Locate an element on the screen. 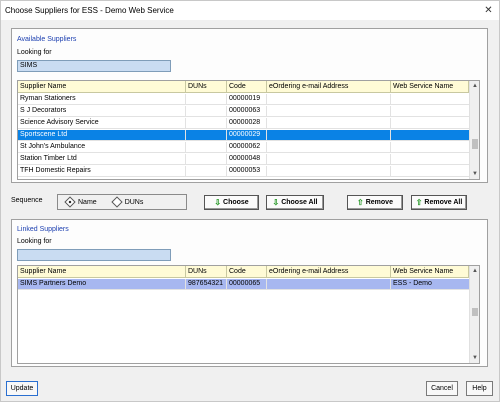 The width and height of the screenshot is (500, 402). cell-code: 00000048 is located at coordinates (247, 159).